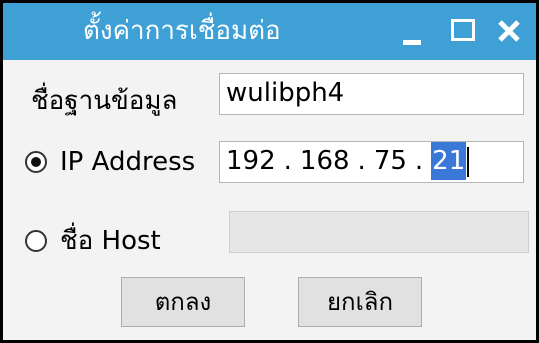 Image resolution: width=539 pixels, height=343 pixels. What do you see at coordinates (390, 161) in the screenshot?
I see `ip-octet-3: 75` at bounding box center [390, 161].